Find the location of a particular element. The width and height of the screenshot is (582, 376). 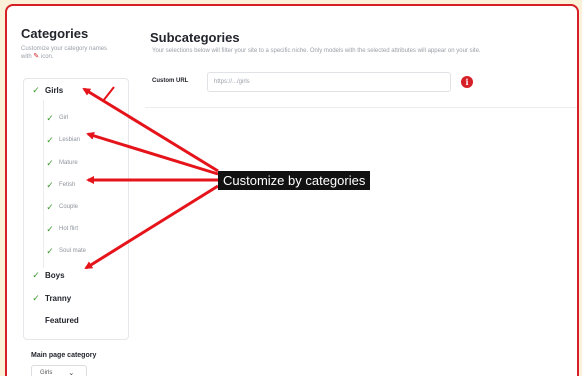

annotation-callout: Customize by categories is located at coordinates (294, 180).